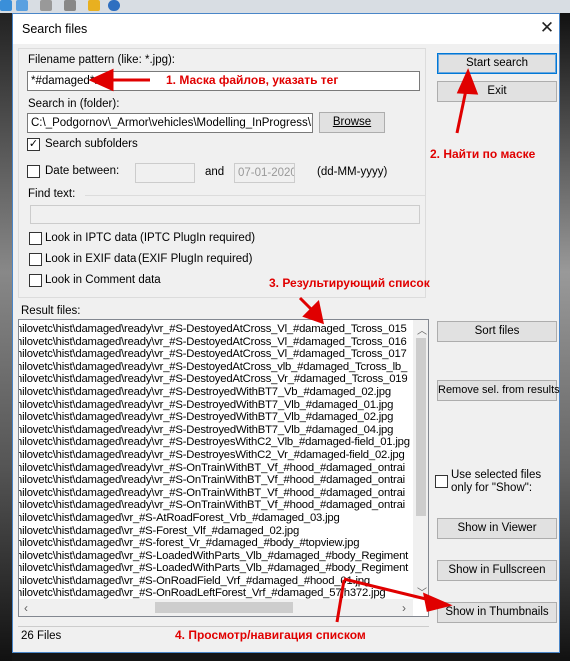 Image resolution: width=570 pixels, height=661 pixels. I want to click on separator, so click(255, 195).